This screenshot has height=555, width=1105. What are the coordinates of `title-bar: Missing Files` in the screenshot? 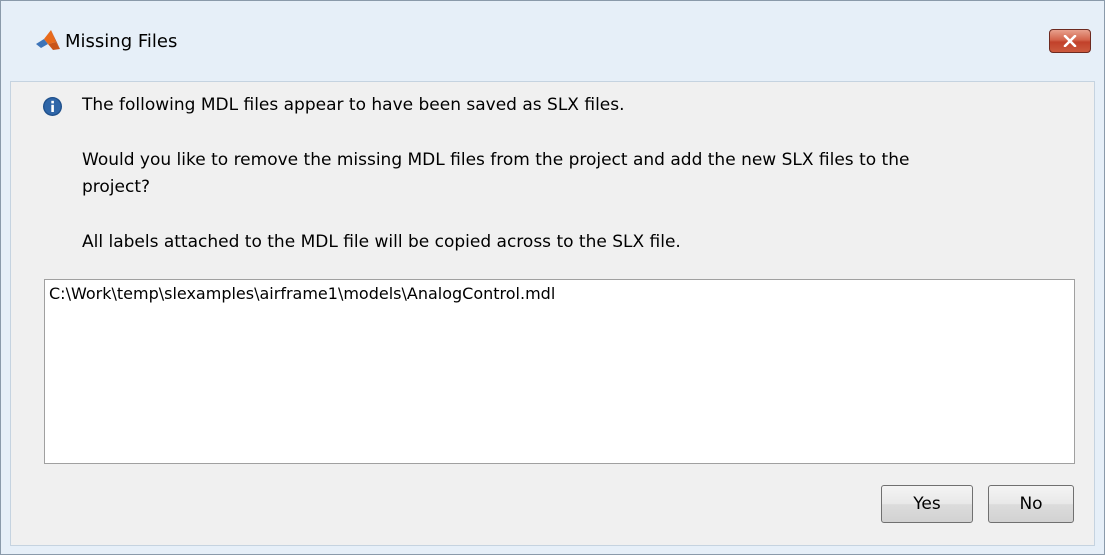 It's located at (552, 41).